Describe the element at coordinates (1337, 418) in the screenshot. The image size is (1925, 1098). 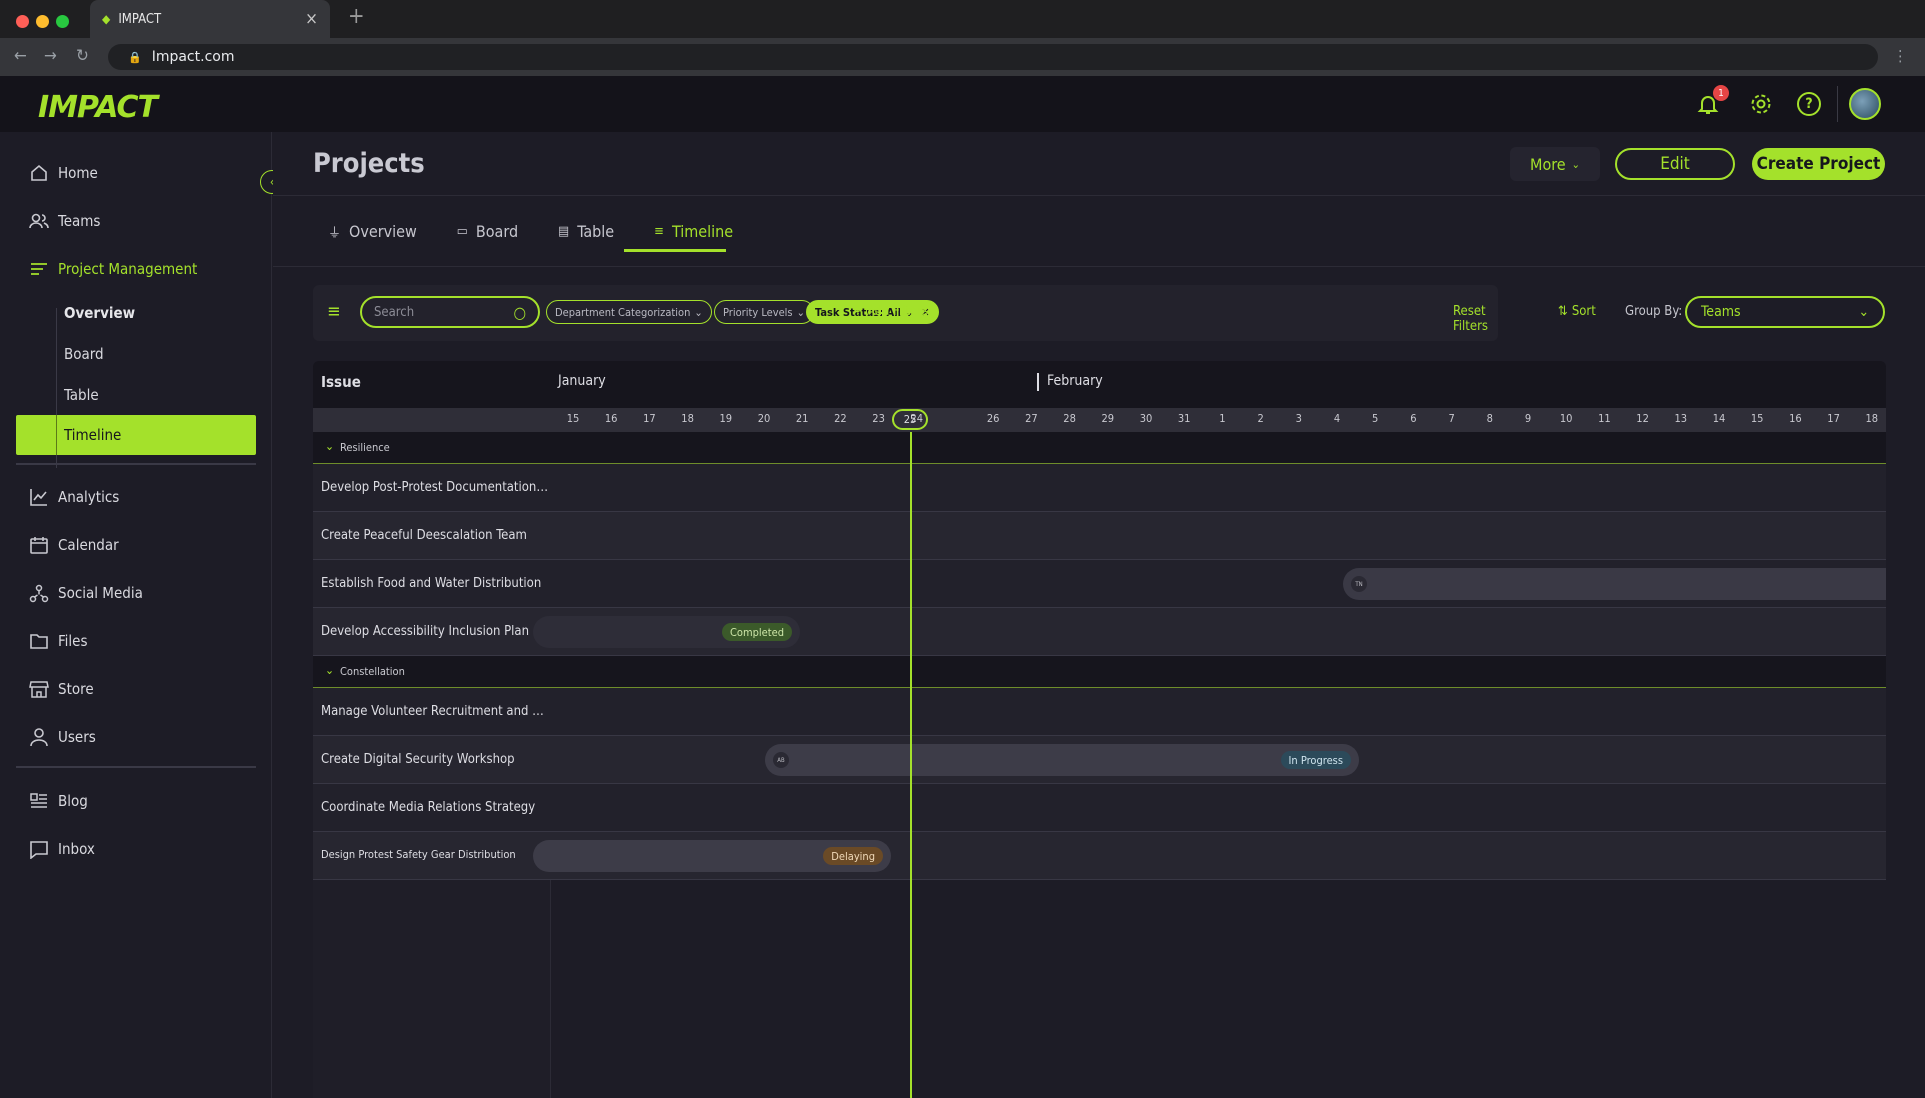
I see `day-label: 4` at that location.